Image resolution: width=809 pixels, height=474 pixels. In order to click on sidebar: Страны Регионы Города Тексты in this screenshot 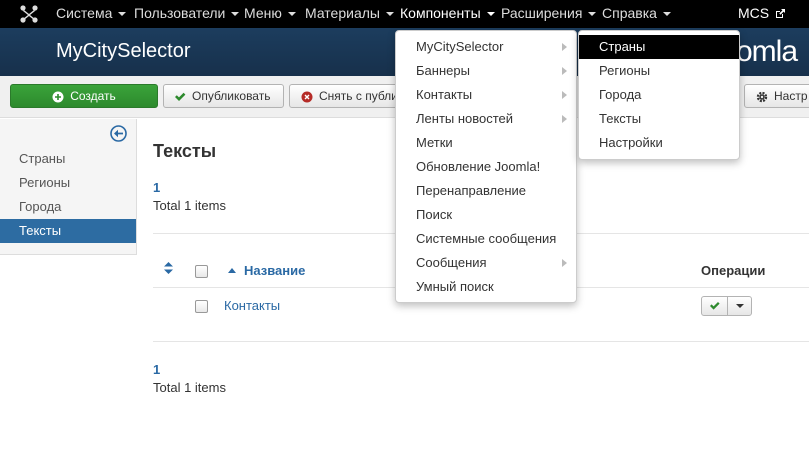, I will do `click(68, 187)`.